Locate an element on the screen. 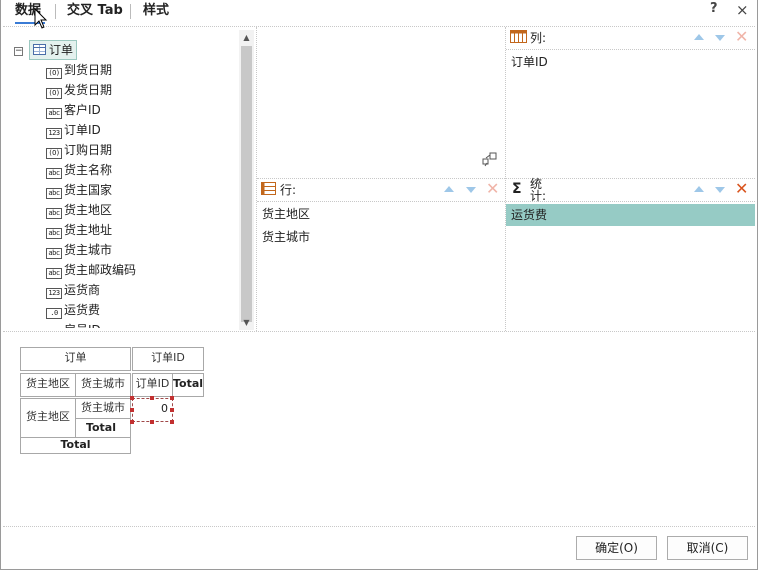 The width and height of the screenshot is (758, 570). close-button: × is located at coordinates (742, 10).